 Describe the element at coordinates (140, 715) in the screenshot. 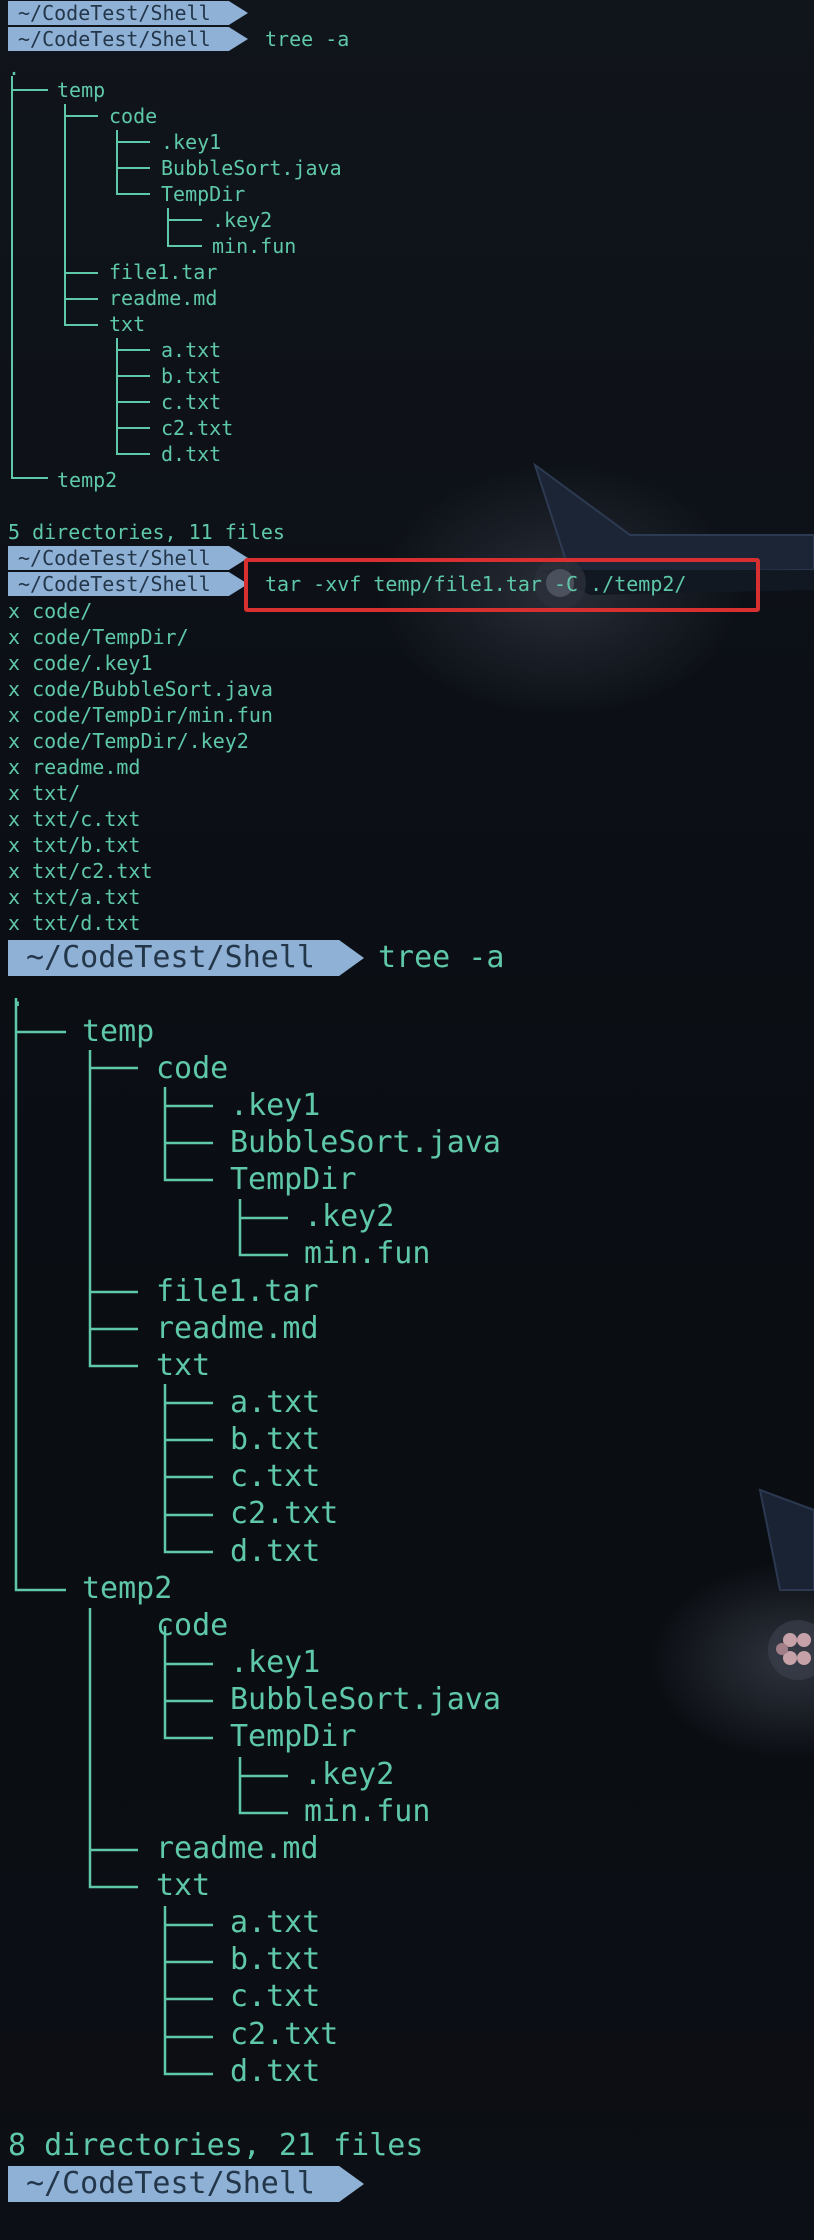

I see `tar-output-line: x code/TempDir/min.fun` at that location.